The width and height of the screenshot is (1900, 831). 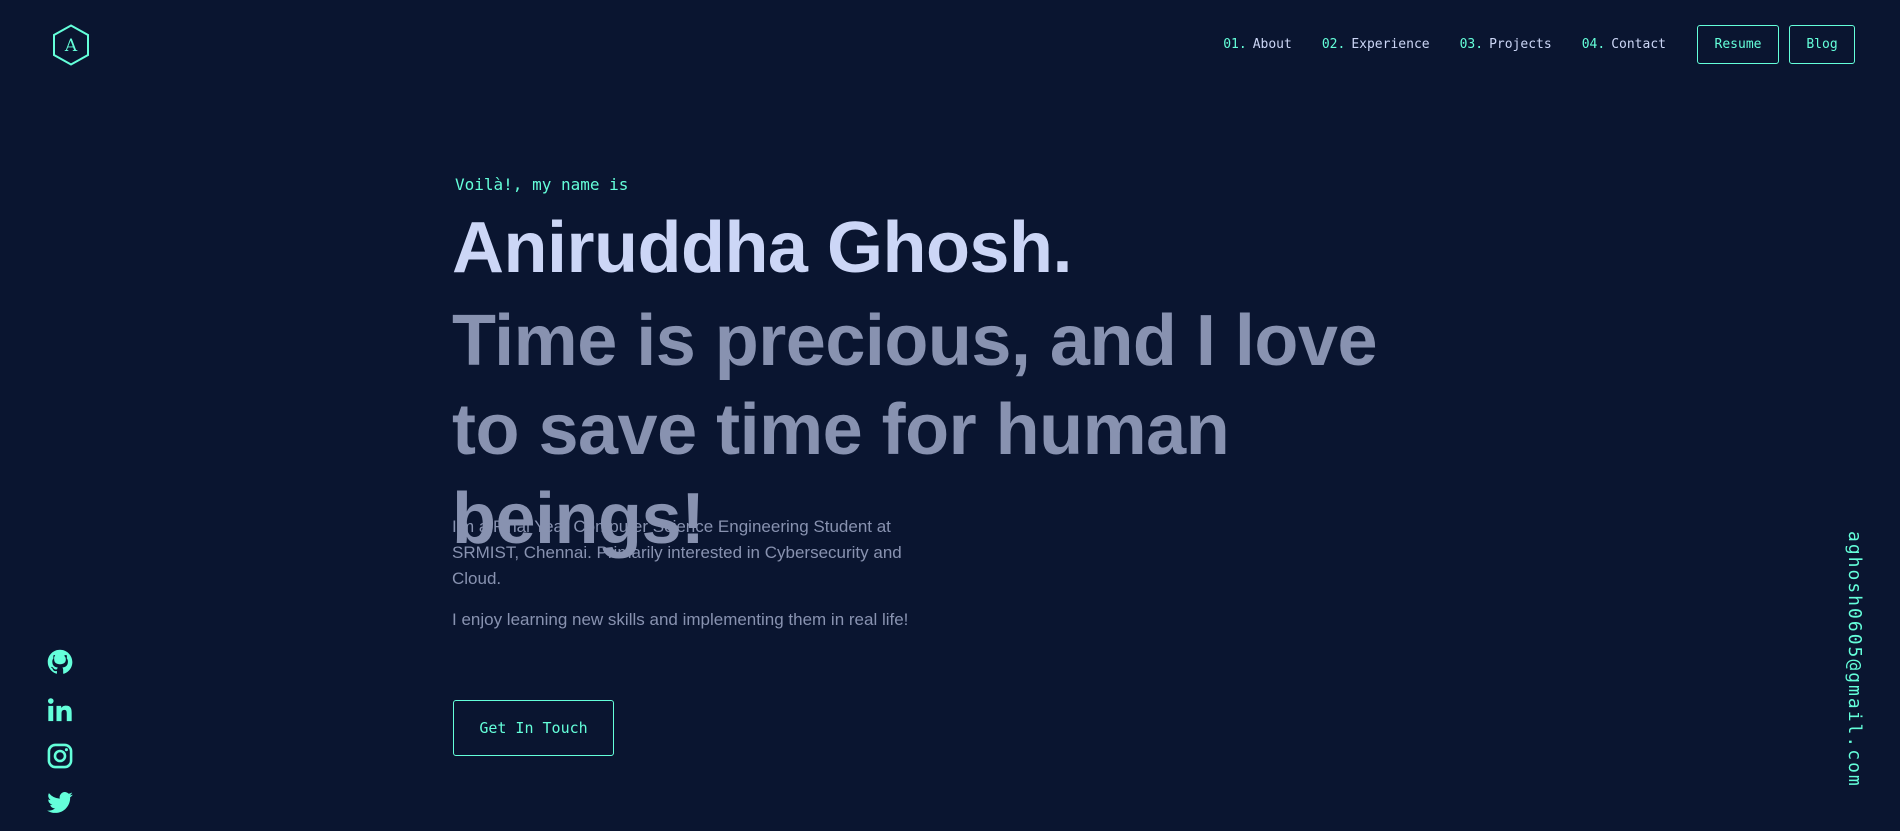 I want to click on nav-label: About, so click(x=1272, y=44).